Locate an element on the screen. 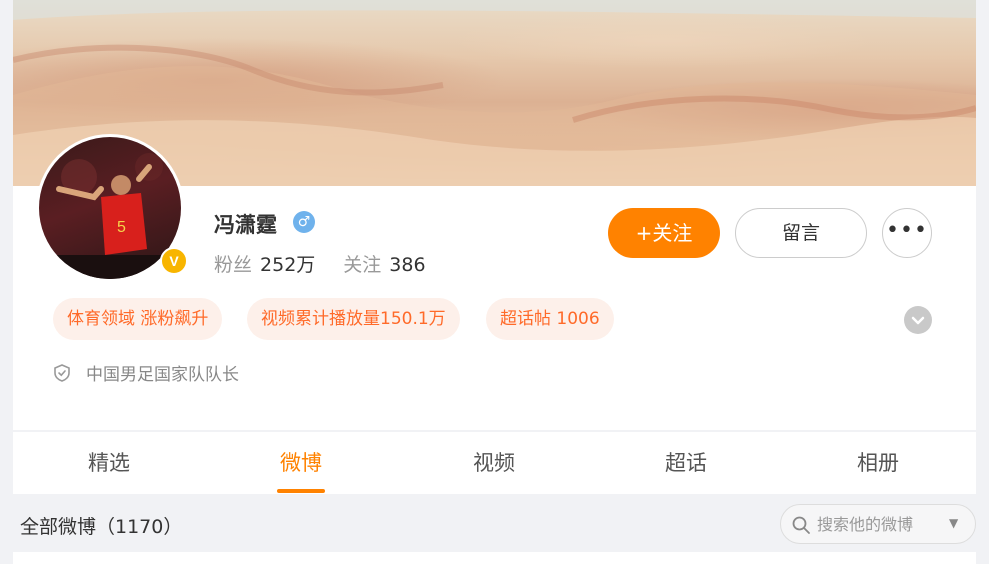 Image resolution: width=989 pixels, height=564 pixels. tab-videos: 视频 is located at coordinates (494, 463).